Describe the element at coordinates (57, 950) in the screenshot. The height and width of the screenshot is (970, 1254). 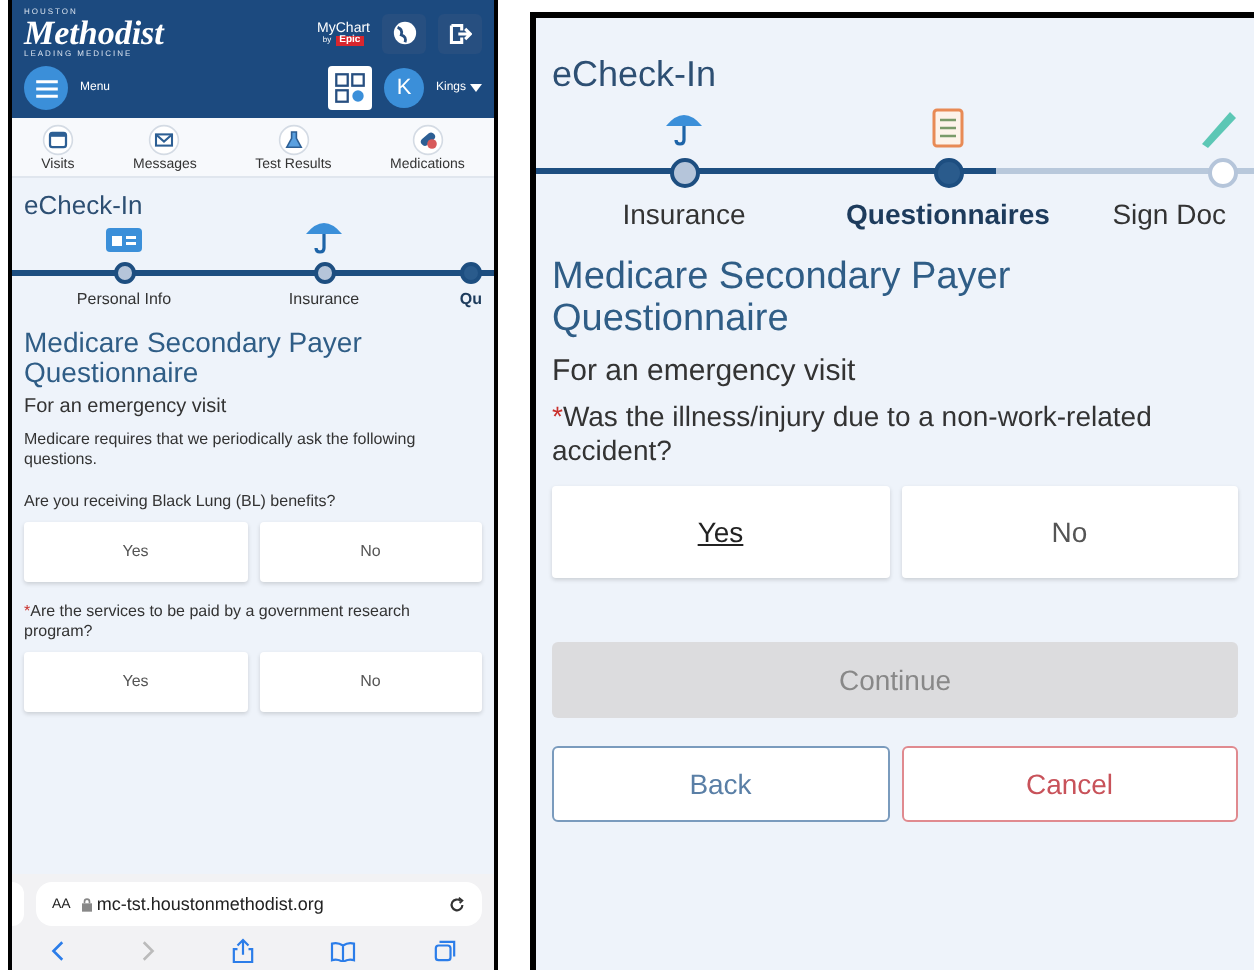
I see `back-icon` at that location.